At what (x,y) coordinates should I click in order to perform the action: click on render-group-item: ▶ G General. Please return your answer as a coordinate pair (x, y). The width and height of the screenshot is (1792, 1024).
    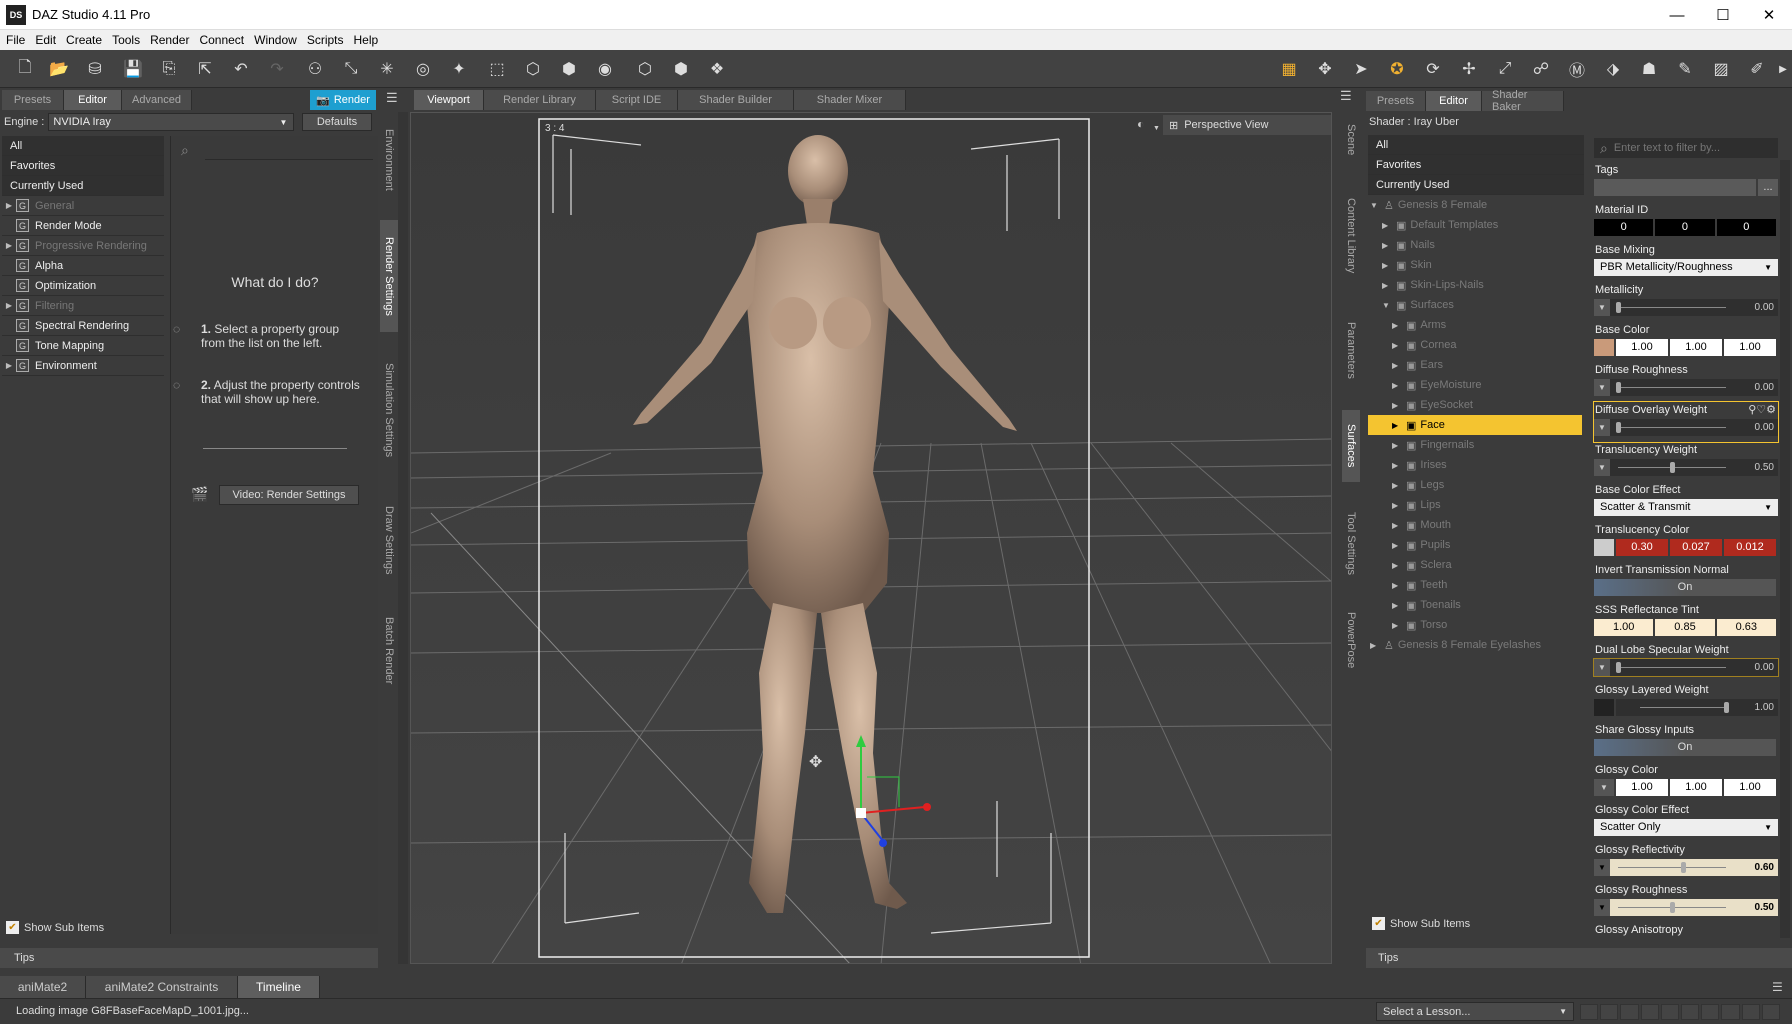
    Looking at the image, I should click on (83, 206).